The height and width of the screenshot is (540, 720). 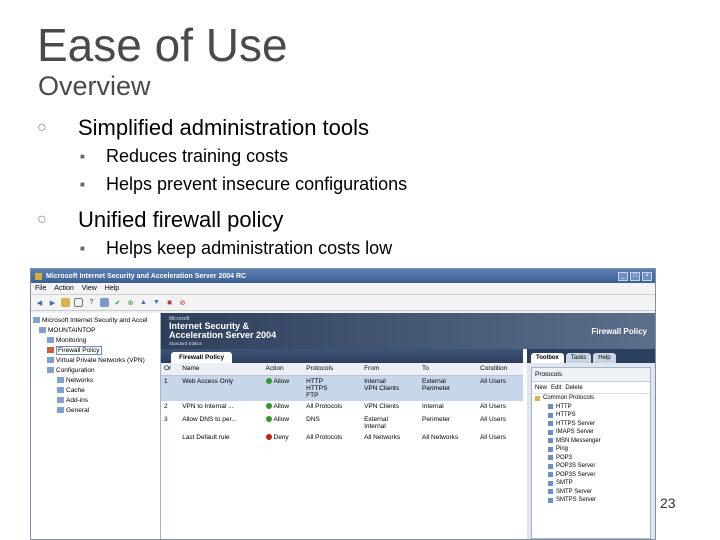 What do you see at coordinates (91, 302) in the screenshot?
I see `help-icon: ?` at bounding box center [91, 302].